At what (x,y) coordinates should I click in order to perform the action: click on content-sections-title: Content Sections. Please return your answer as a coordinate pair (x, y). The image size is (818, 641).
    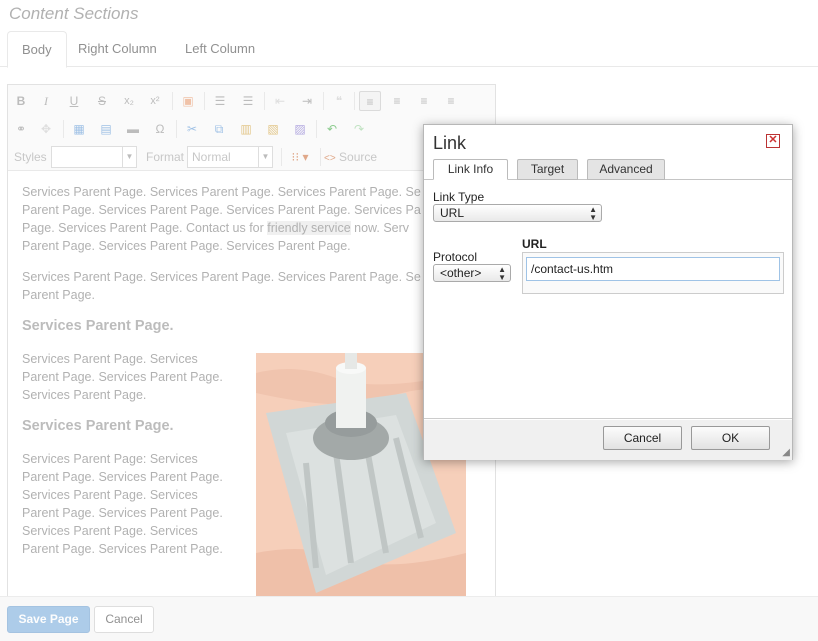
    Looking at the image, I should click on (74, 13).